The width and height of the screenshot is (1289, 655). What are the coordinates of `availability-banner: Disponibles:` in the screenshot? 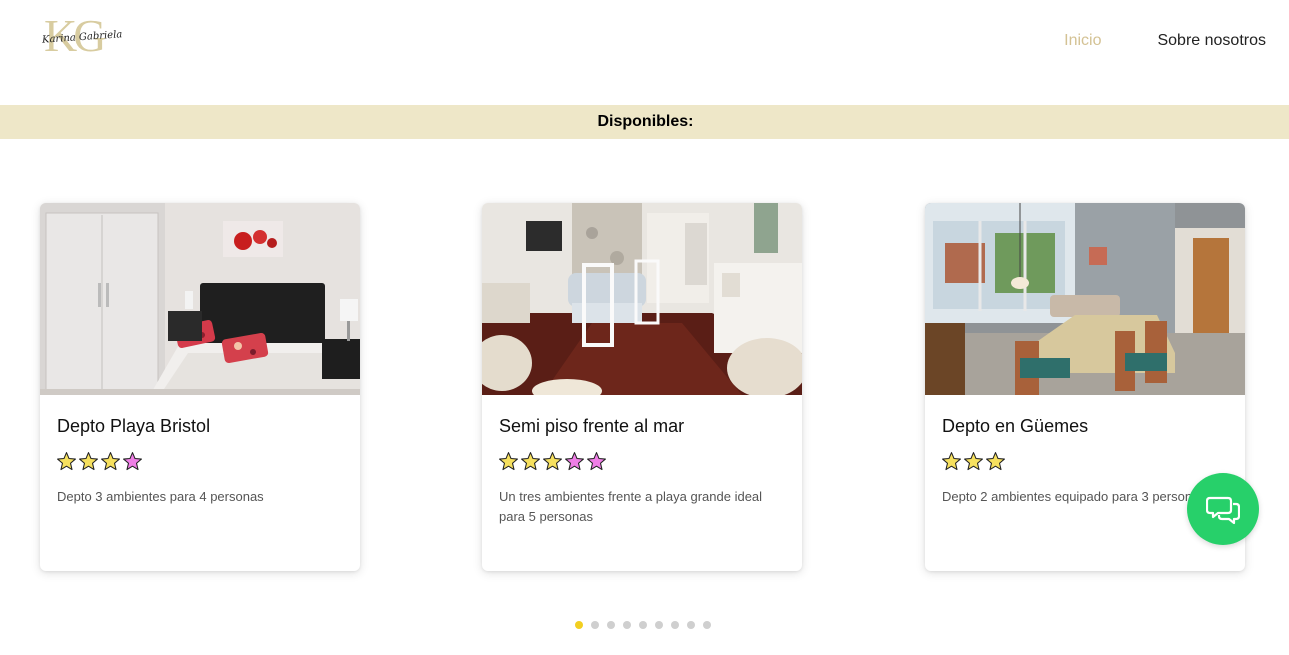 It's located at (644, 122).